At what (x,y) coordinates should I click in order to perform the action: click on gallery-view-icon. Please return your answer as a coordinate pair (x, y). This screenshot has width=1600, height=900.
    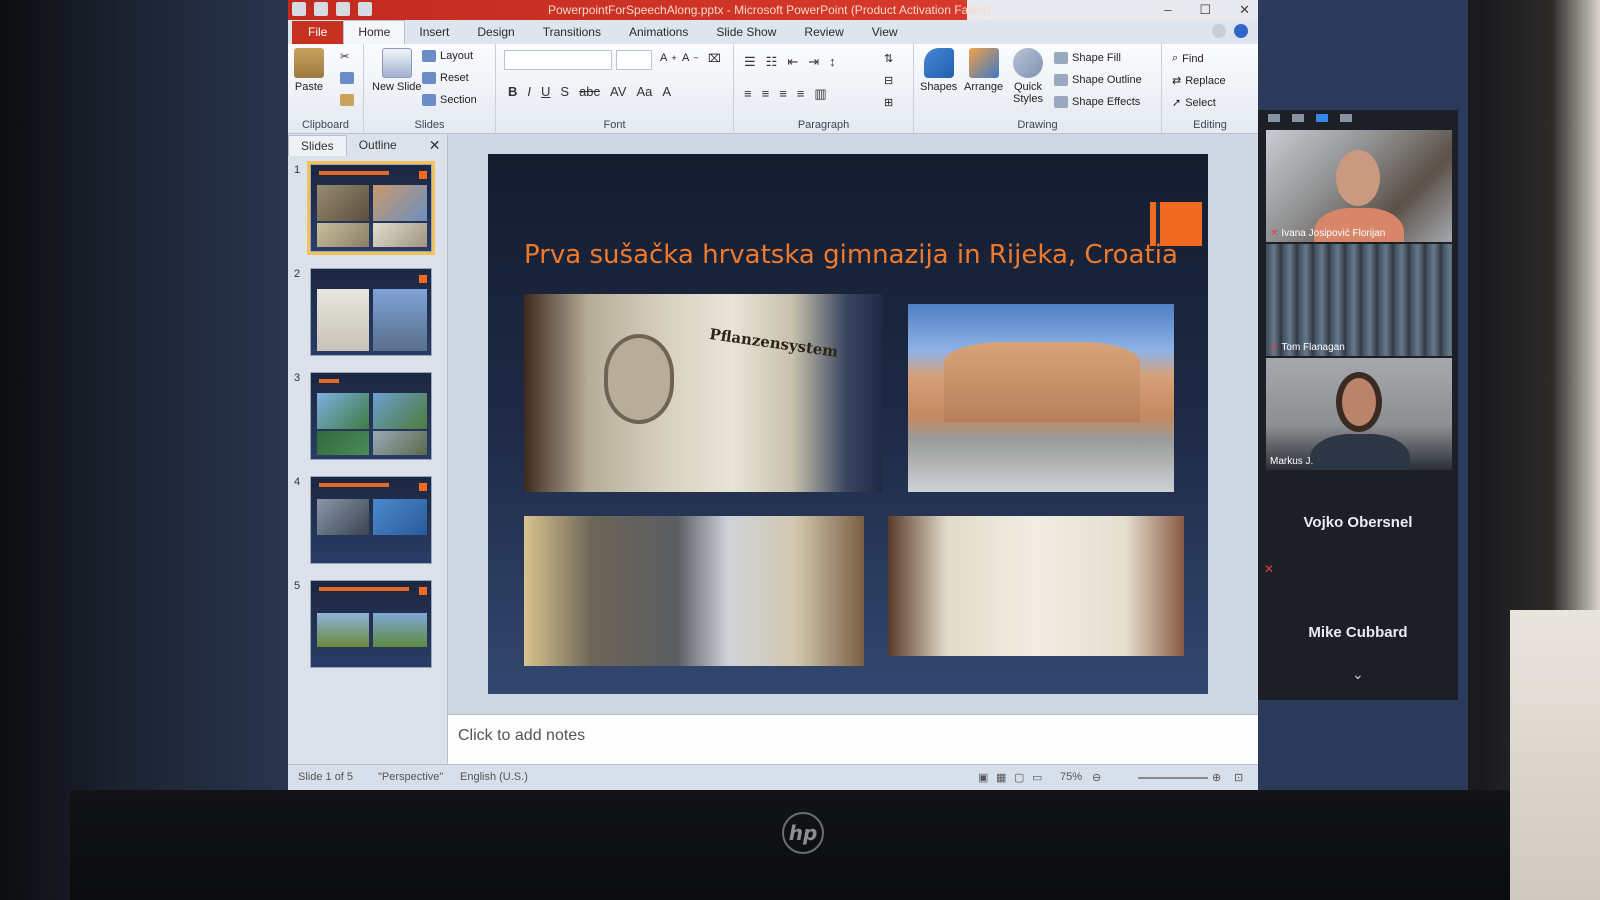
    Looking at the image, I should click on (1346, 118).